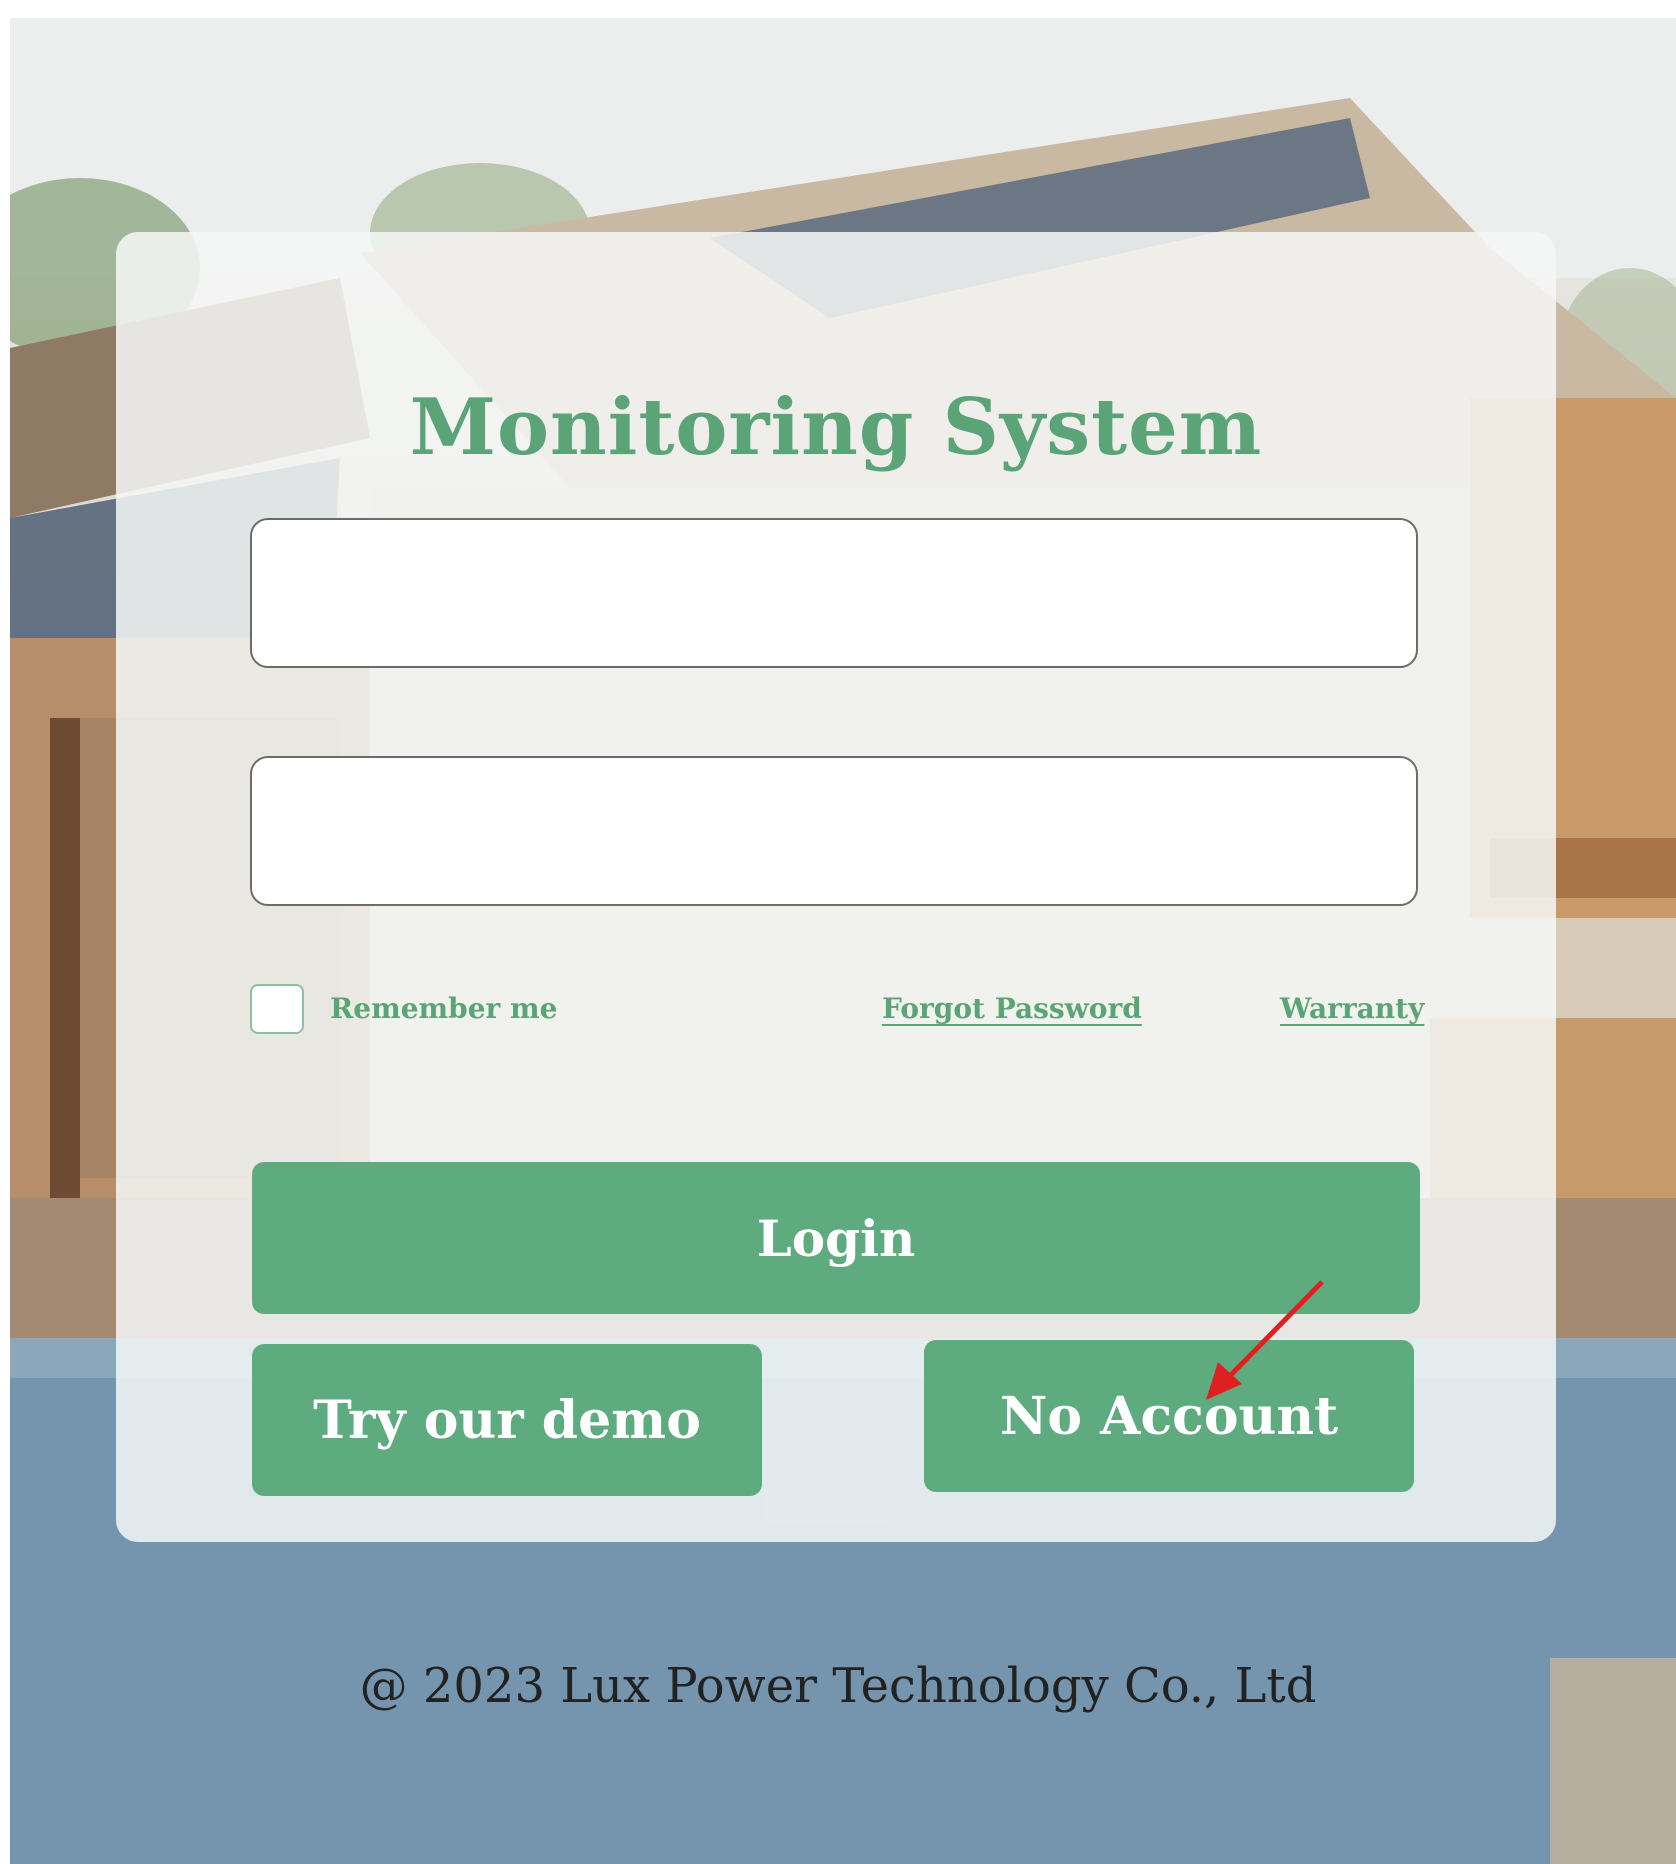 Image resolution: width=1676 pixels, height=1864 pixels. What do you see at coordinates (1352, 1008) in the screenshot?
I see `warranty-link: Warranty` at bounding box center [1352, 1008].